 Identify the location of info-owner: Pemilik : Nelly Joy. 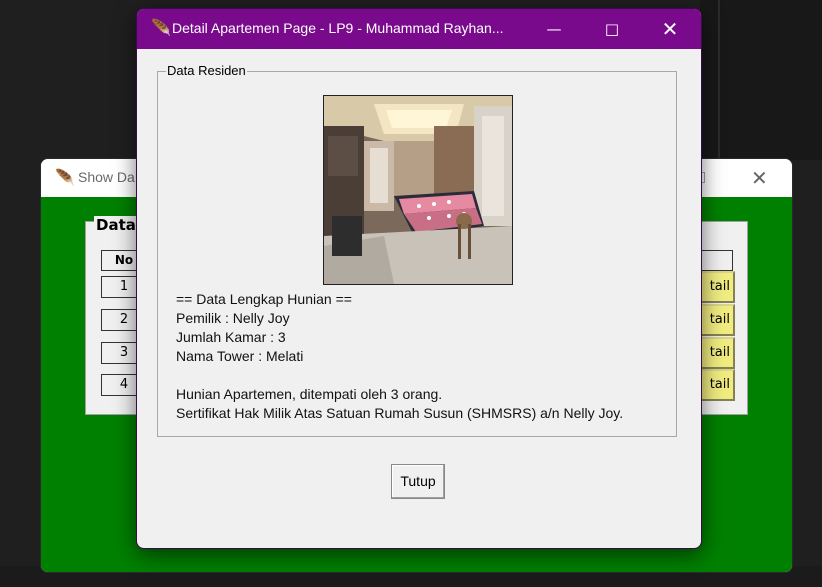
(233, 318).